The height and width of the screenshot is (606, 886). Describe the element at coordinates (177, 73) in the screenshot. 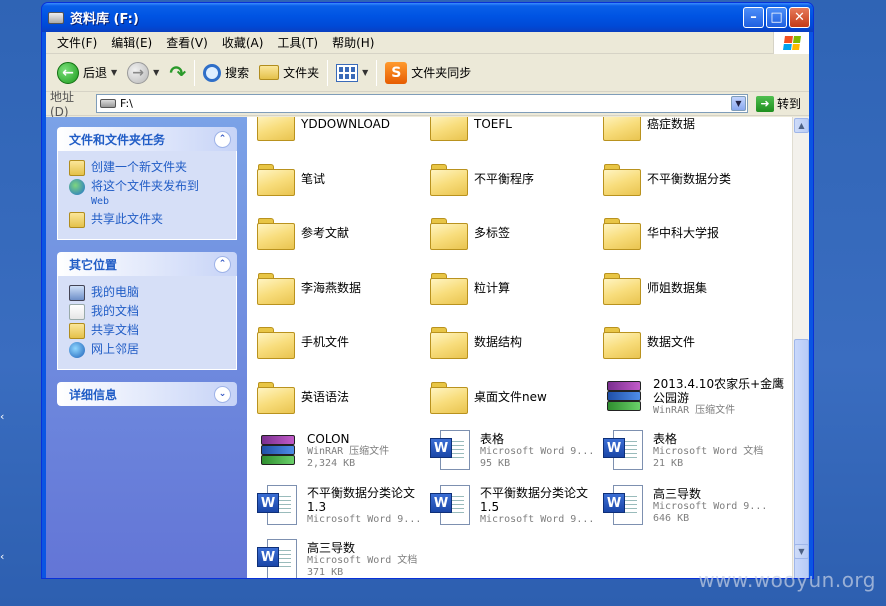

I see `up-button: ↷` at that location.